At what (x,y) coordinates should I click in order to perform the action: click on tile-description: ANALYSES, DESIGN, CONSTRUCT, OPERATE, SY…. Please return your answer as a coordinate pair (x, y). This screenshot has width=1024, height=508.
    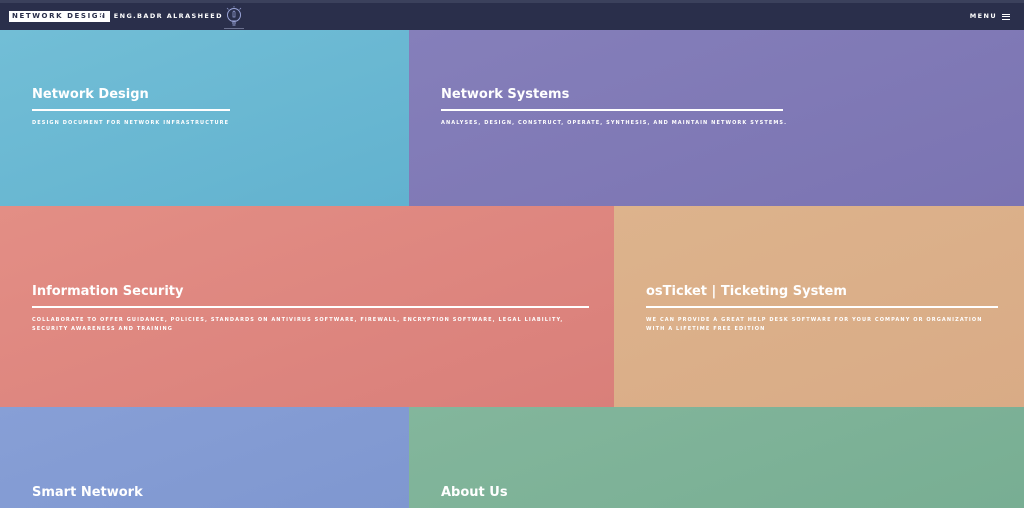
    Looking at the image, I should click on (614, 123).